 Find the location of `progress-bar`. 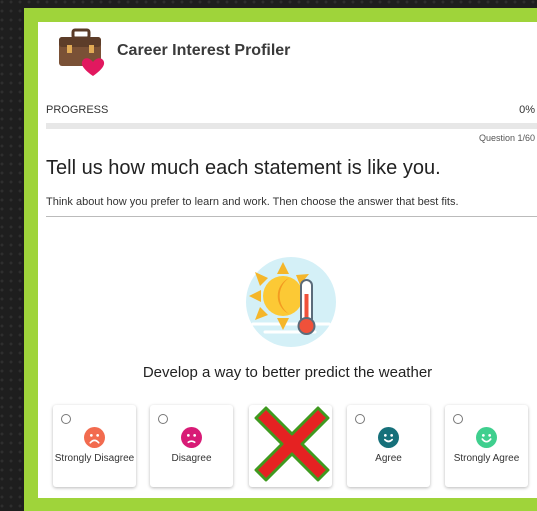

progress-bar is located at coordinates (291, 126).